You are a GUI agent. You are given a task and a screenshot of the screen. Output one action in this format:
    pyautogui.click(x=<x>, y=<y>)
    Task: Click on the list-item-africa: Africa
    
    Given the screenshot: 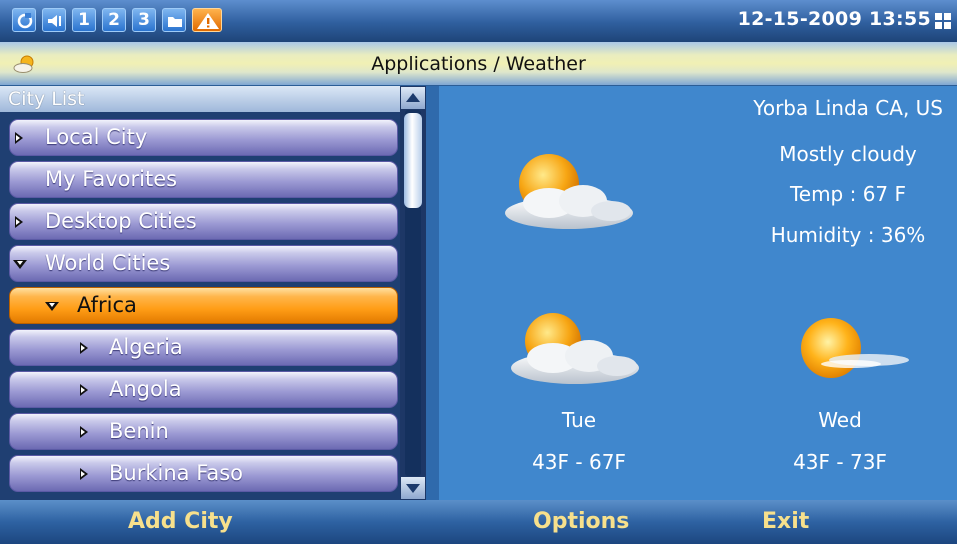 What is the action you would take?
    pyautogui.click(x=203, y=305)
    